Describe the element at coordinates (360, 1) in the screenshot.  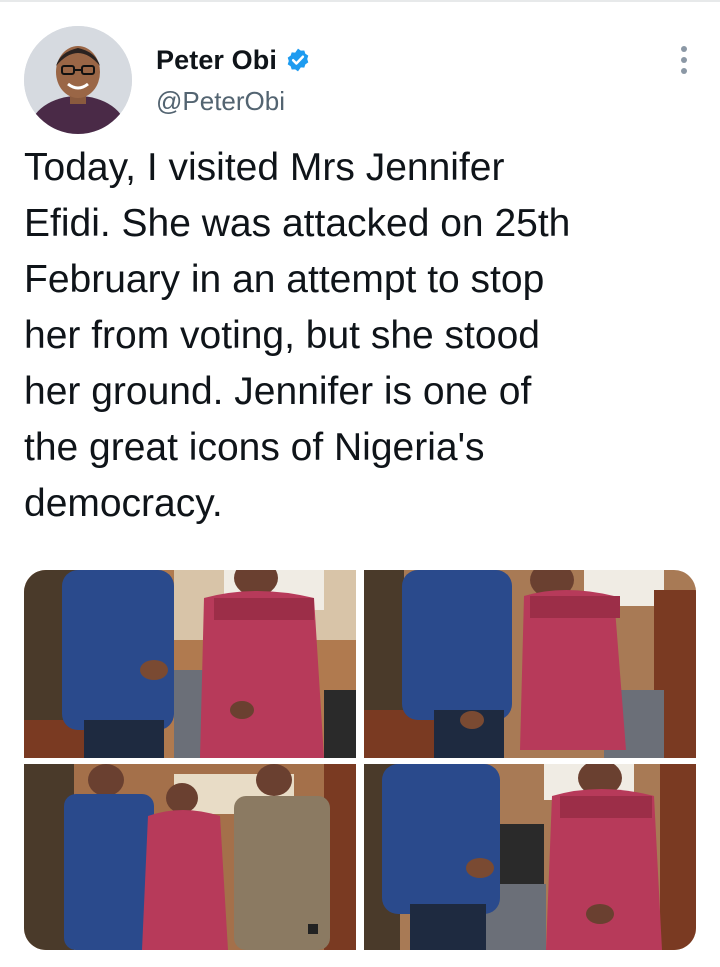
I see `top-divider` at that location.